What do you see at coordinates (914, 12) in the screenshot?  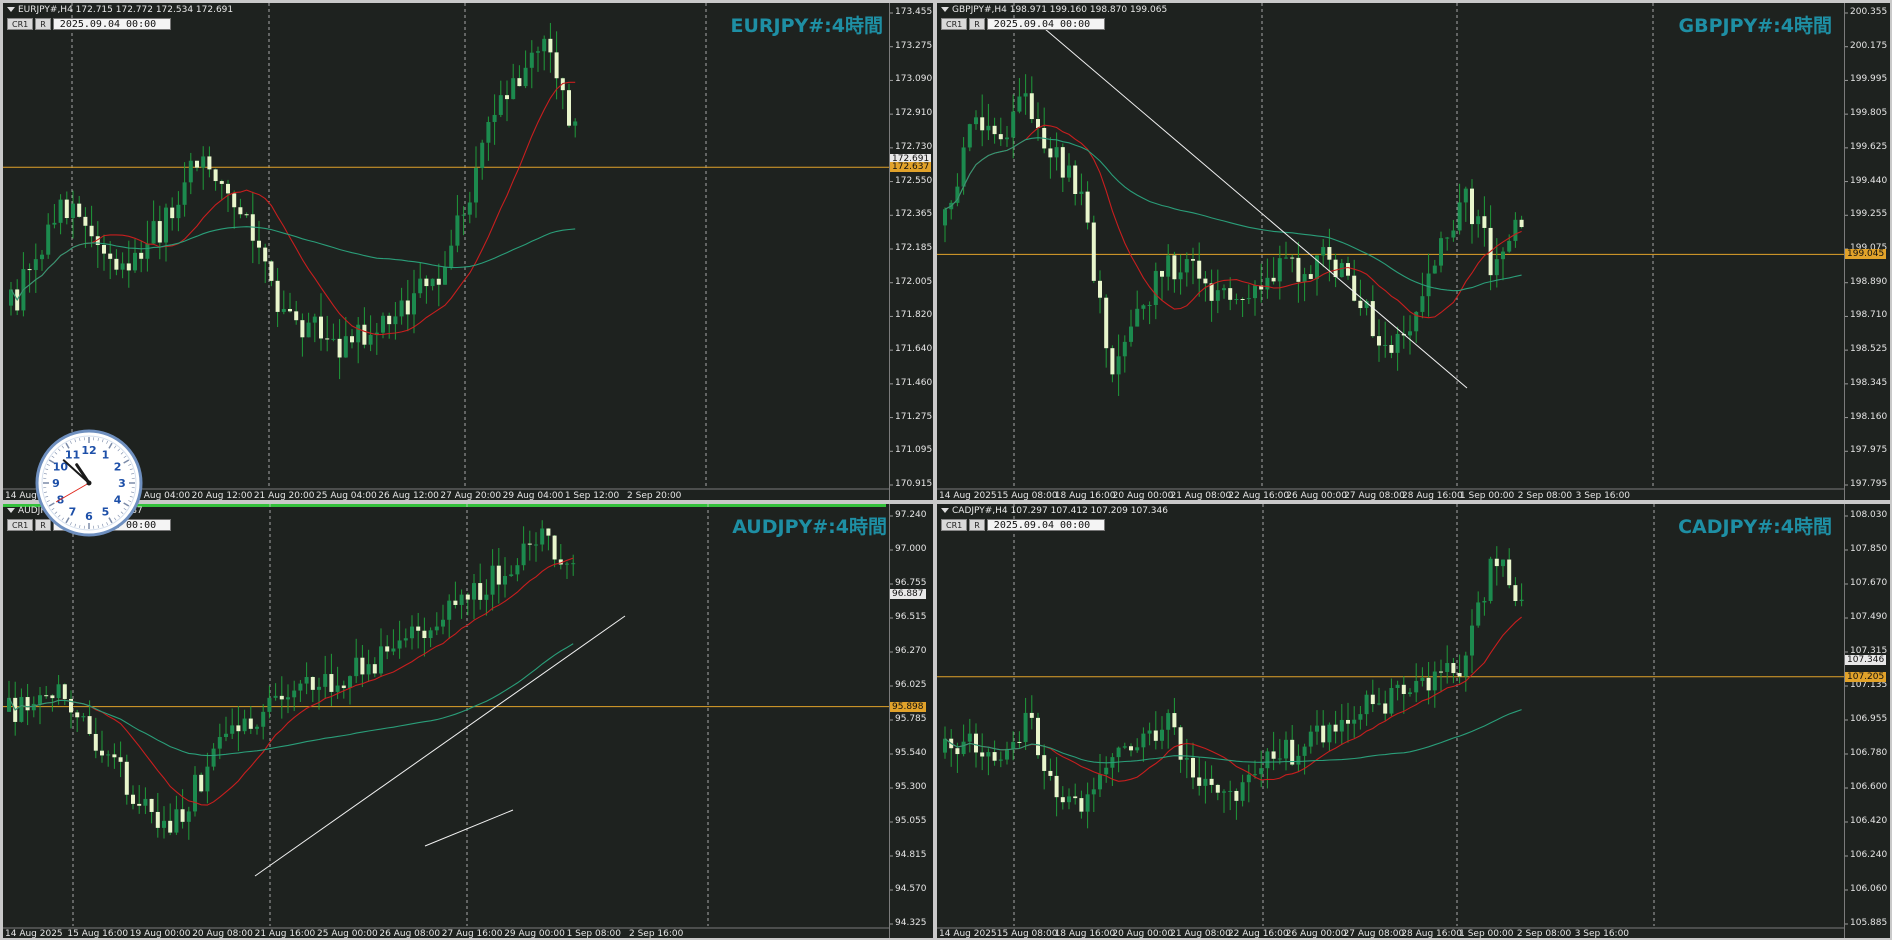 I see `price-tick-label: 173.455` at bounding box center [914, 12].